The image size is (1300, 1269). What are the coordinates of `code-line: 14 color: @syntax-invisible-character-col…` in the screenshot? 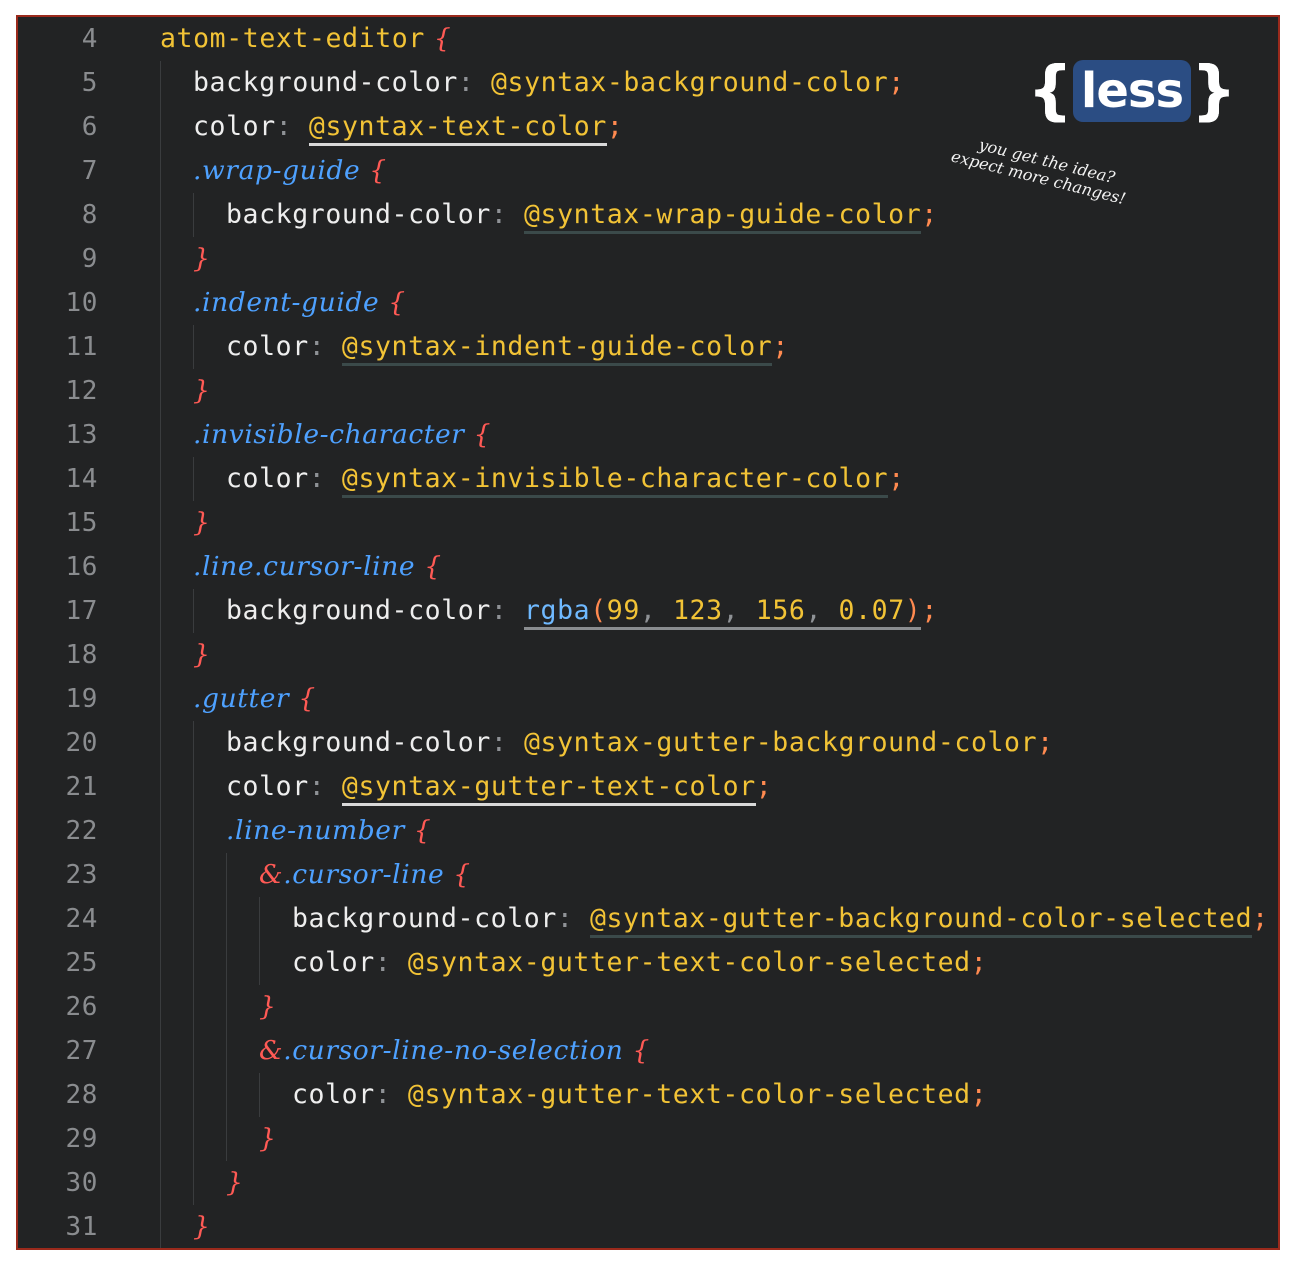 It's located at (648, 479).